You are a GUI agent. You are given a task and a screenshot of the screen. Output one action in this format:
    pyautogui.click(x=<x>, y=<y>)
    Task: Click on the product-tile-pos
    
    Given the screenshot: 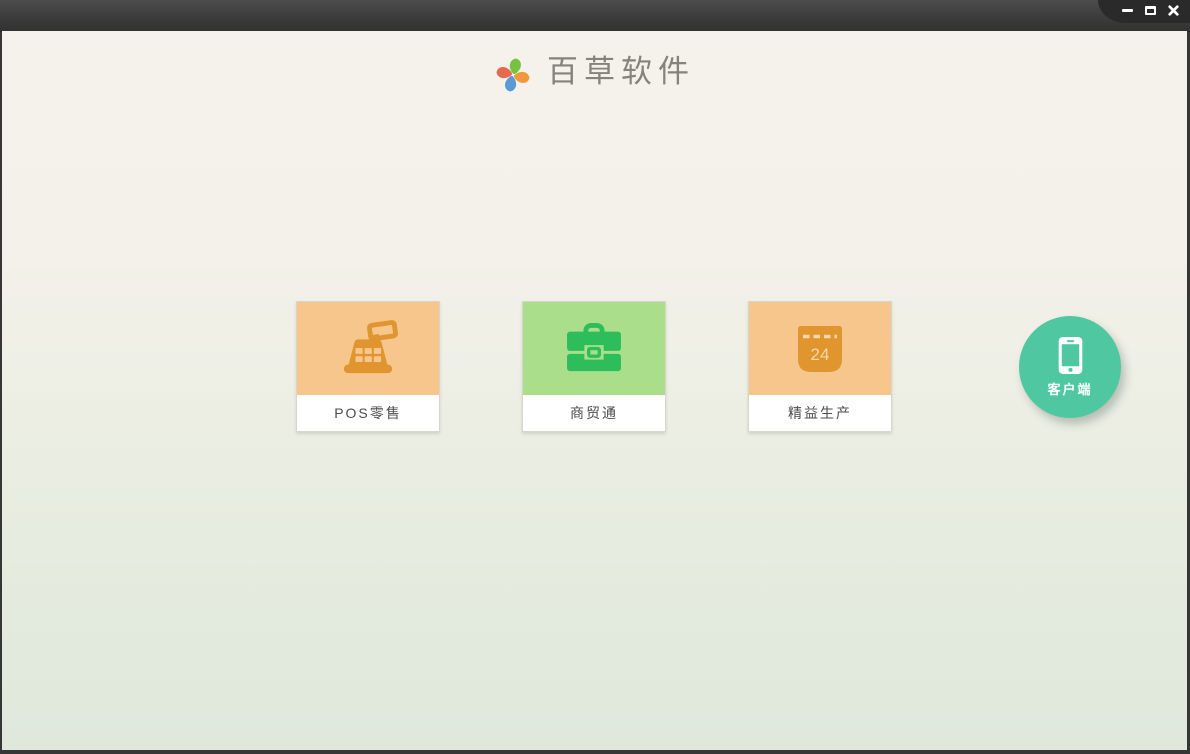 What is the action you would take?
    pyautogui.click(x=368, y=348)
    